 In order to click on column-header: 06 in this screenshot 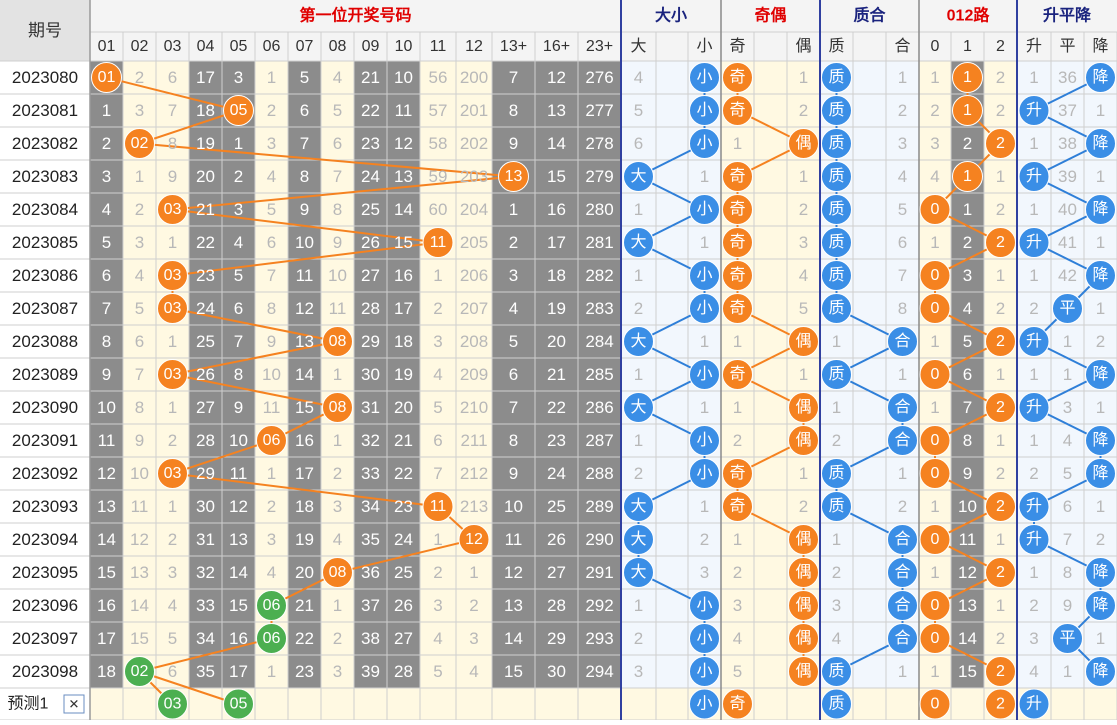, I will do `click(272, 46)`.